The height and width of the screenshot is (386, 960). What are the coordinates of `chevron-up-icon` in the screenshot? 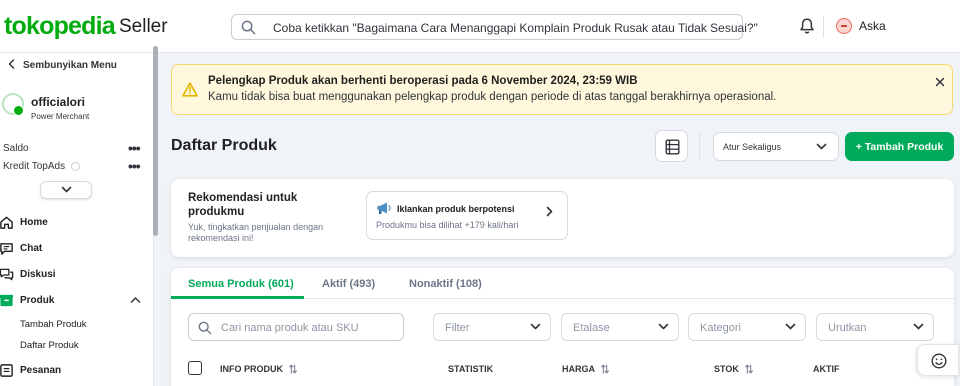 It's located at (135, 300).